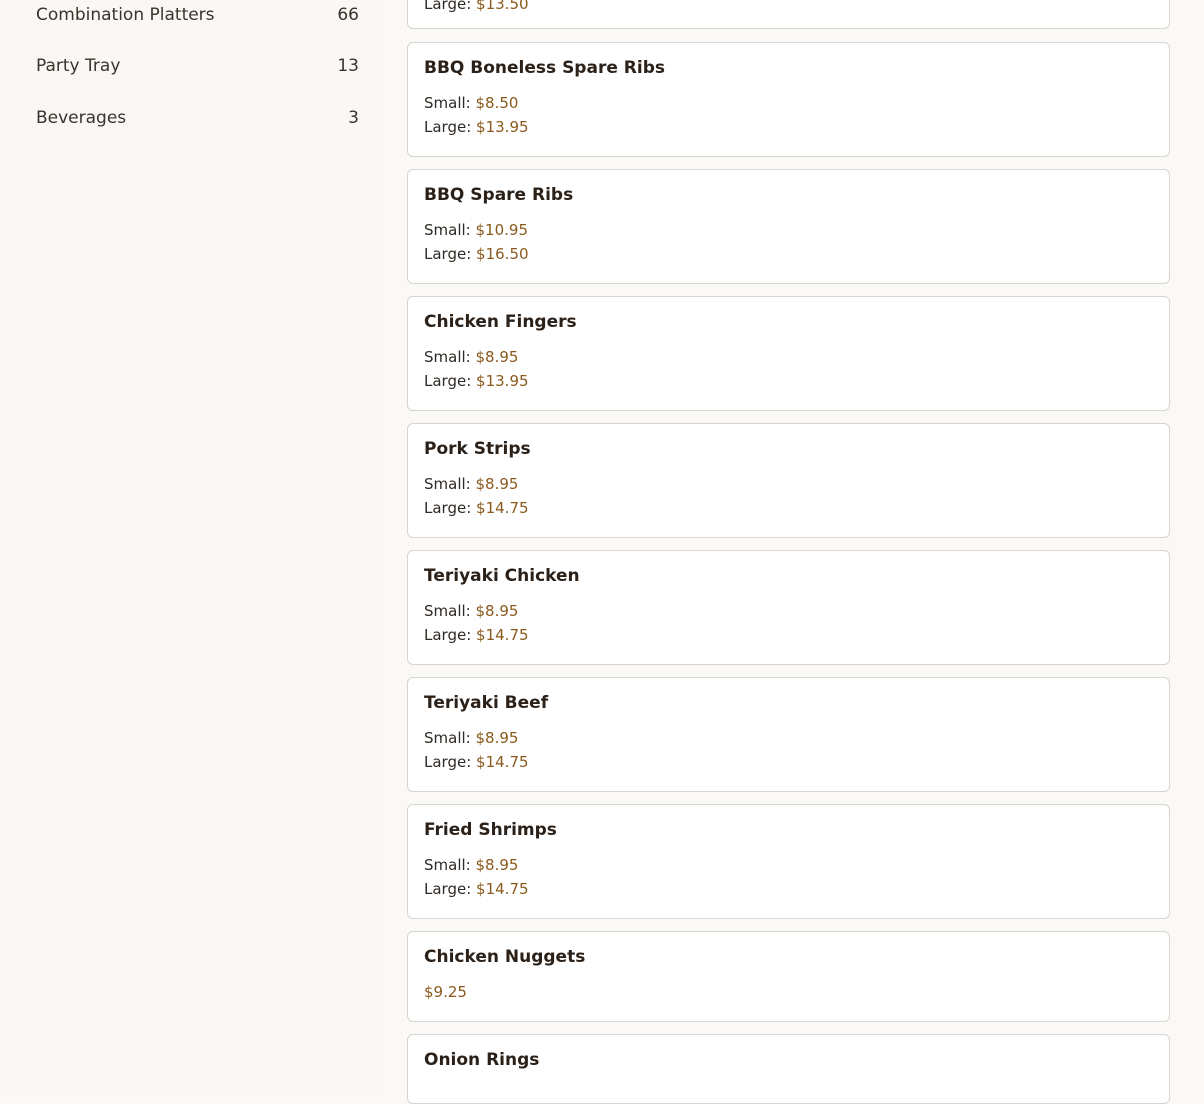 This screenshot has height=1104, width=1204. Describe the element at coordinates (788, 1069) in the screenshot. I see `menu-item-card: Onion Rings` at that location.